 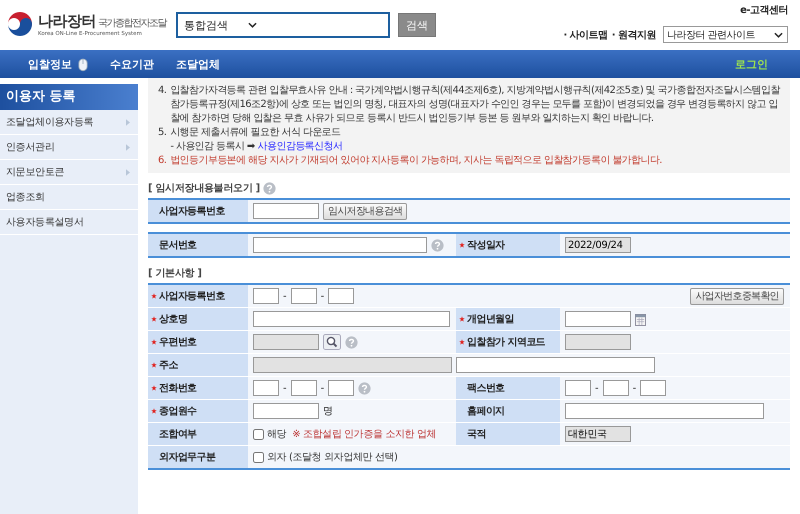 I want to click on login-link: 로그인, so click(x=751, y=64).